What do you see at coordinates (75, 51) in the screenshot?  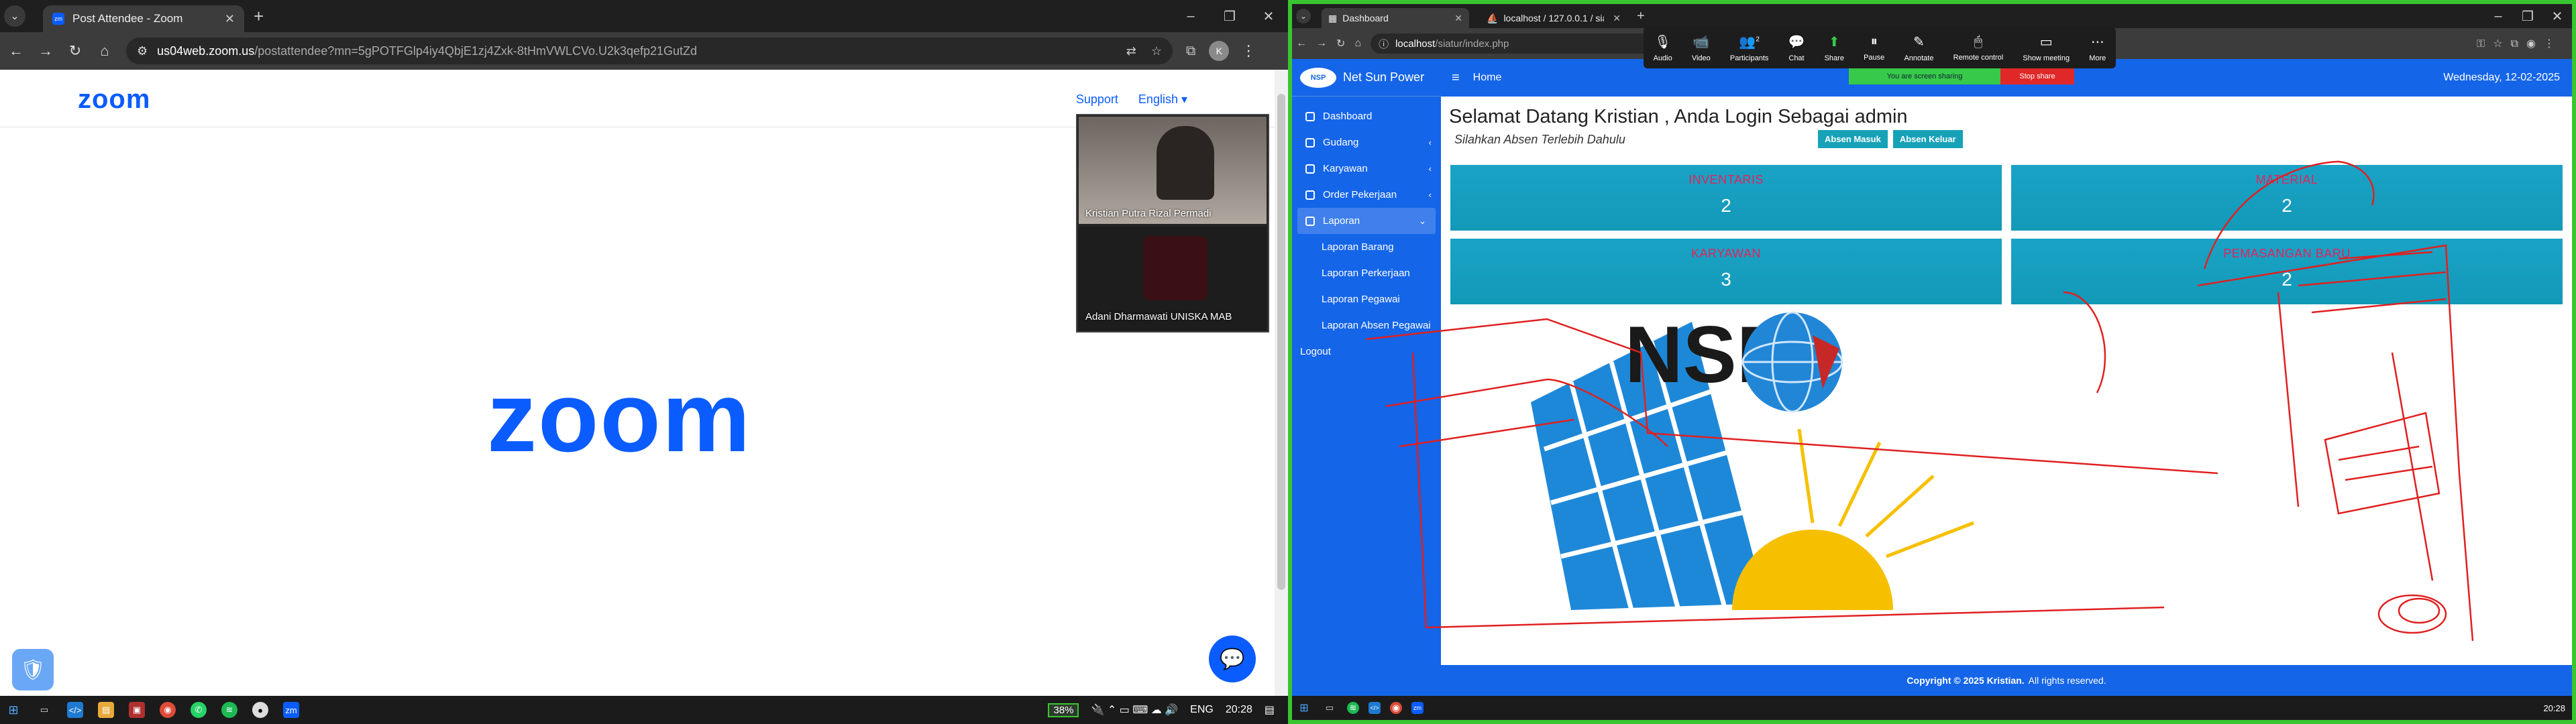 I see `reload-icon: ↻` at bounding box center [75, 51].